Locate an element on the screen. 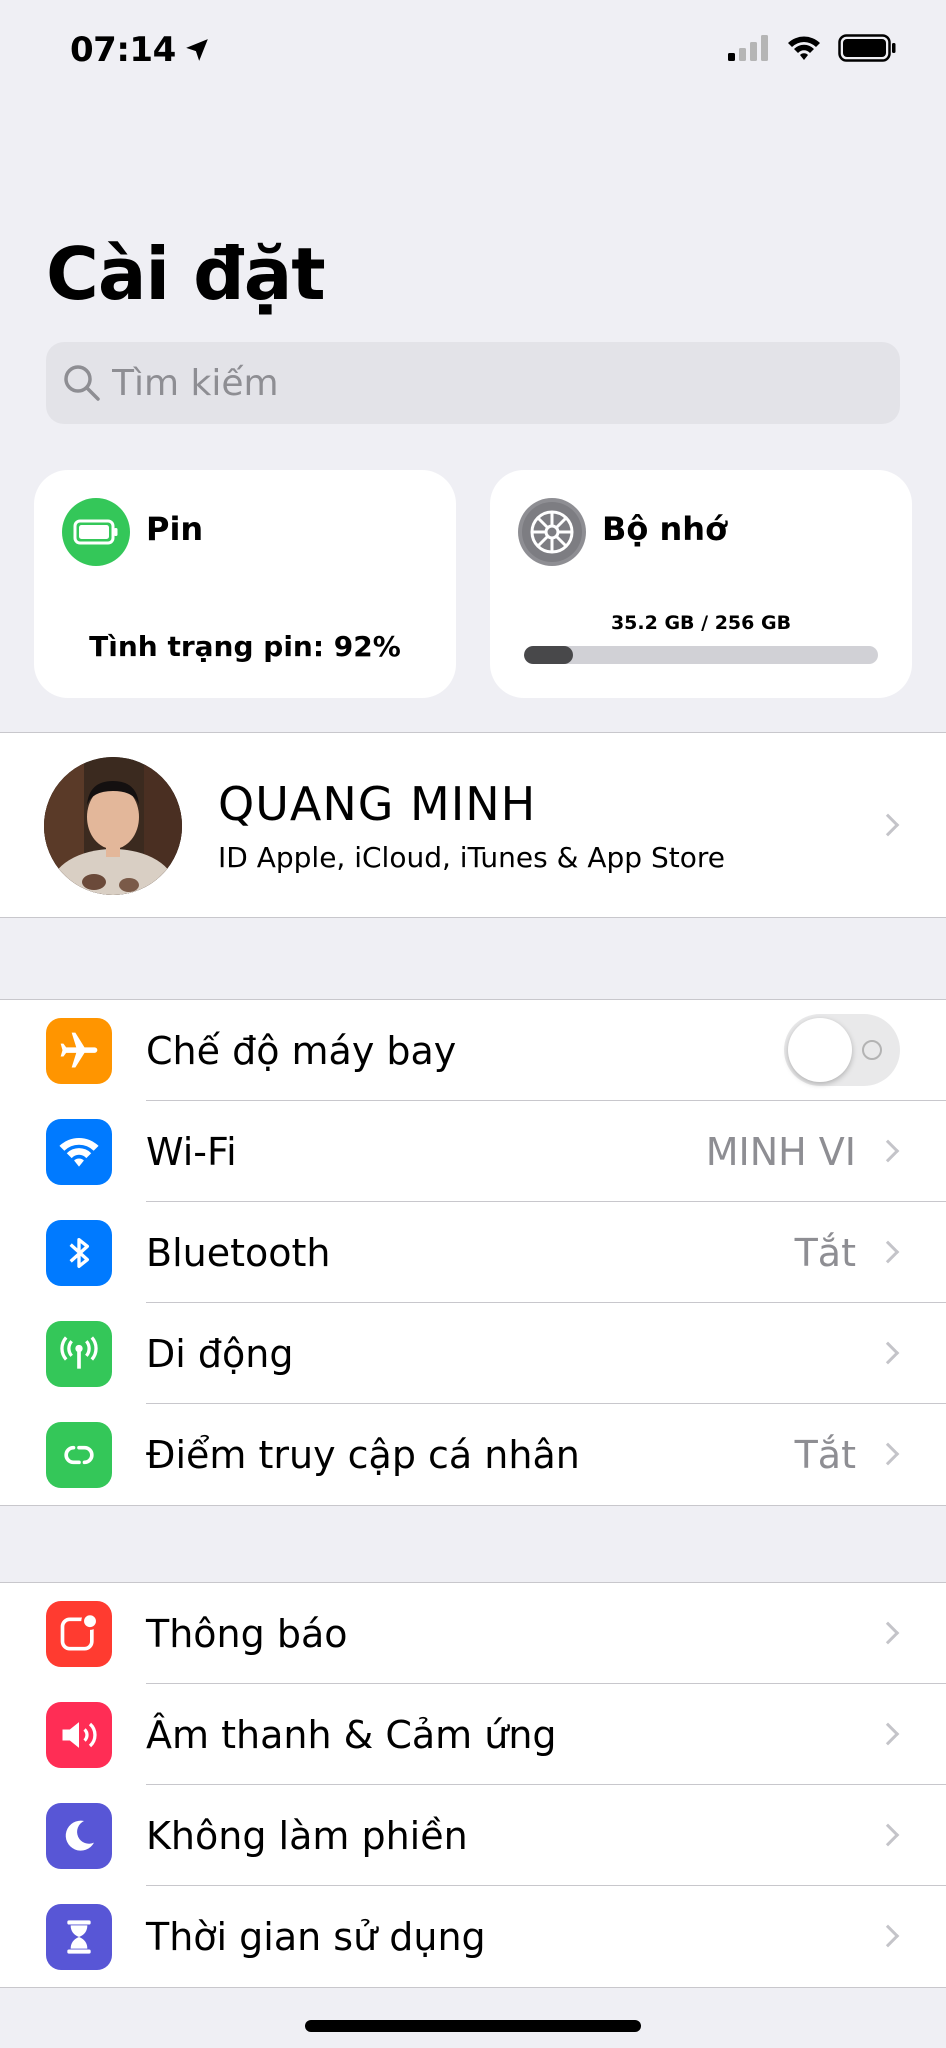  status-time-group: 07:14 is located at coordinates (140, 50).